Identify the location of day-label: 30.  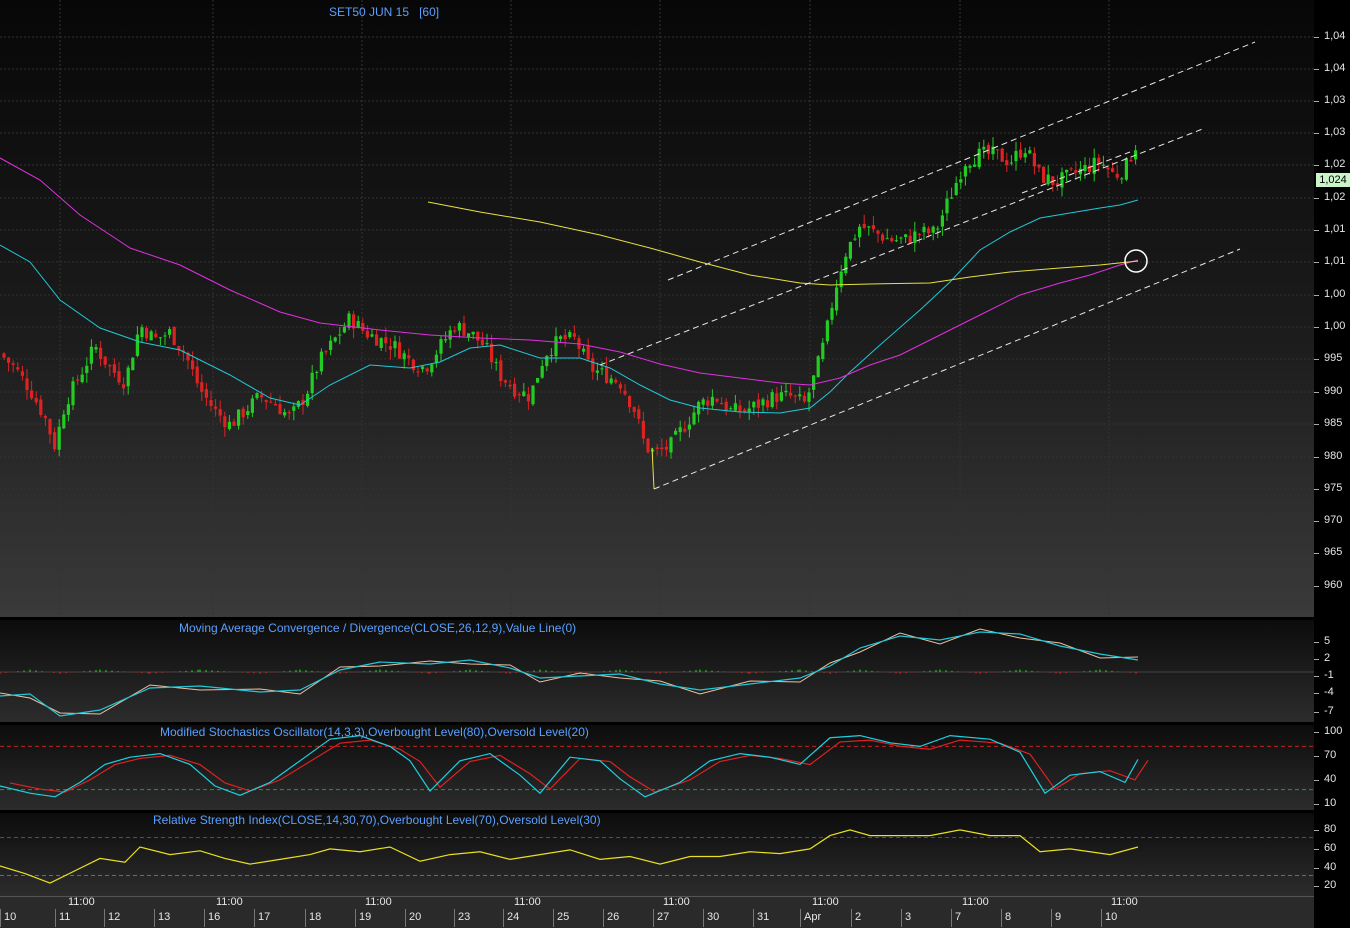
(713, 917).